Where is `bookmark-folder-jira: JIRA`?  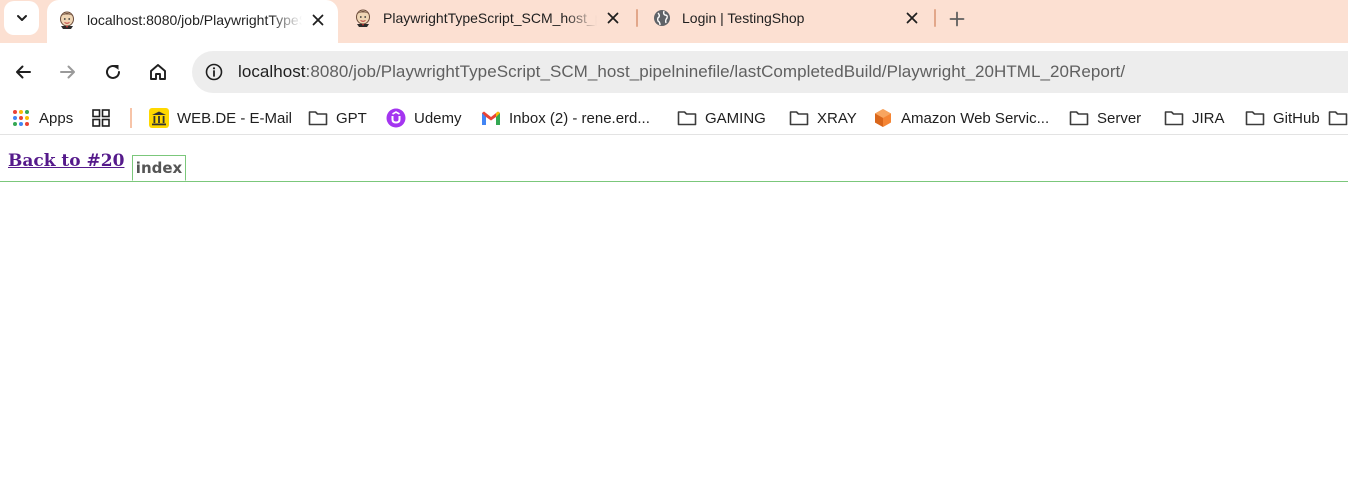 bookmark-folder-jira: JIRA is located at coordinates (1194, 118).